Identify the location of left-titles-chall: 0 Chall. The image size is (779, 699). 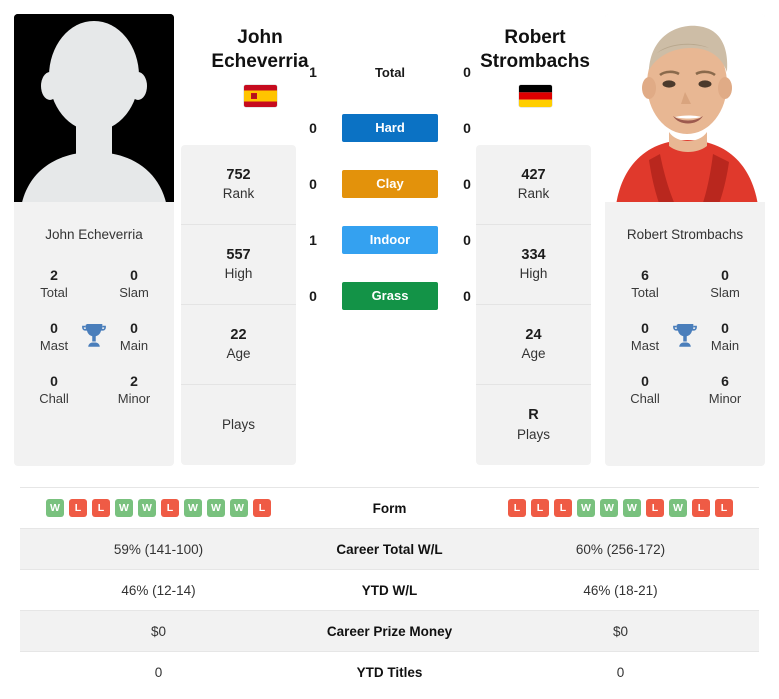
(54, 391).